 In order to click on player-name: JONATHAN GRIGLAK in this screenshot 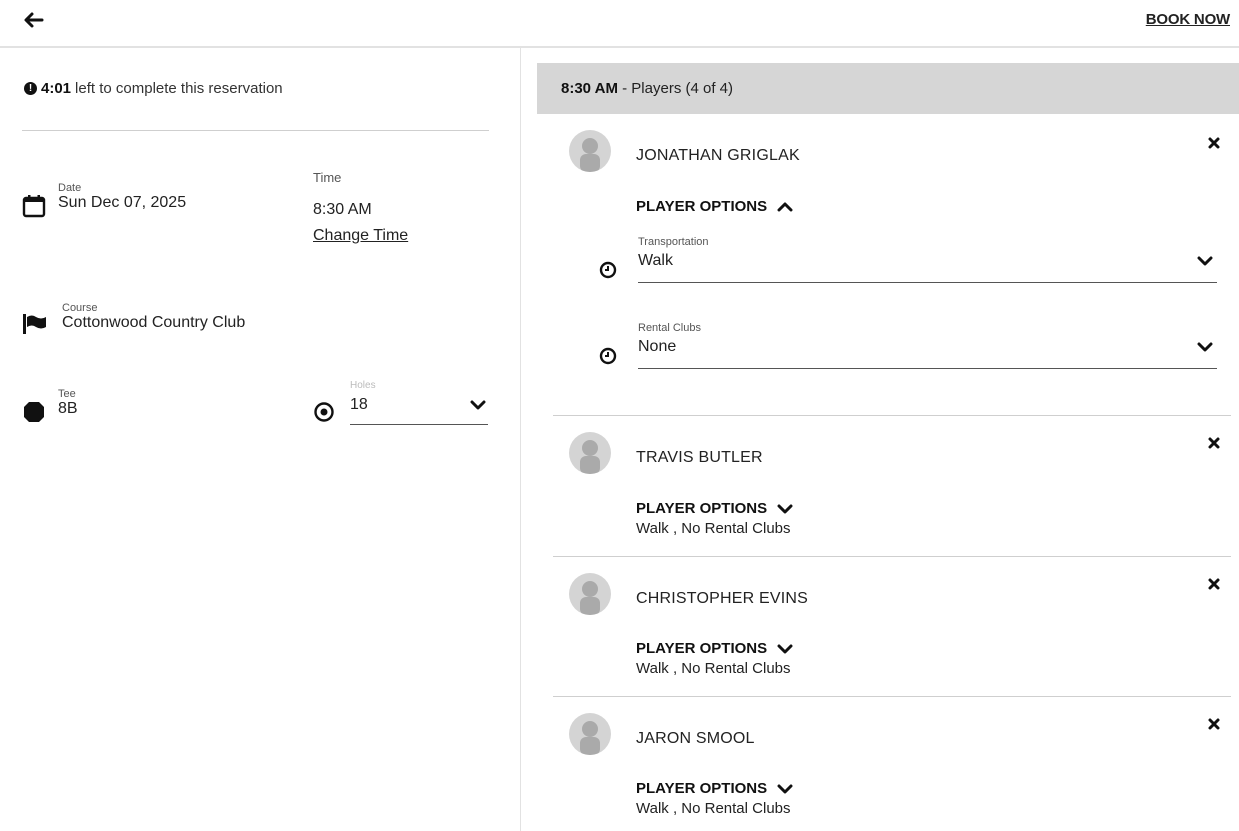, I will do `click(718, 155)`.